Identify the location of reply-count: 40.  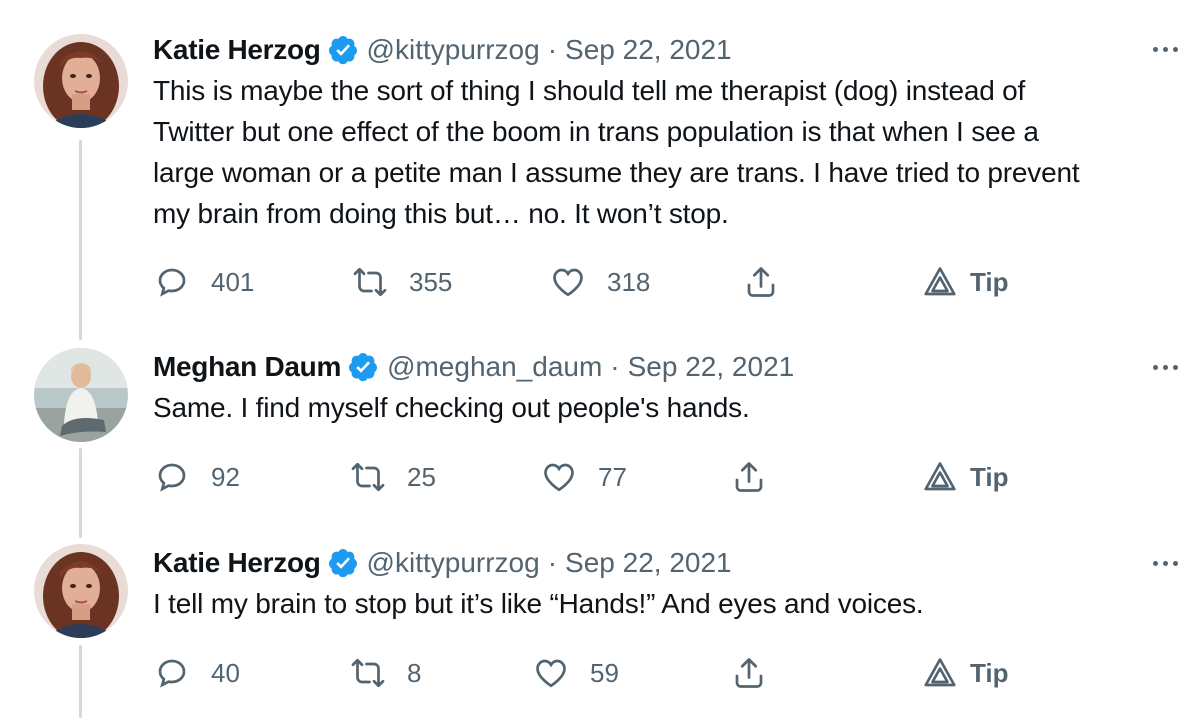
(225, 672).